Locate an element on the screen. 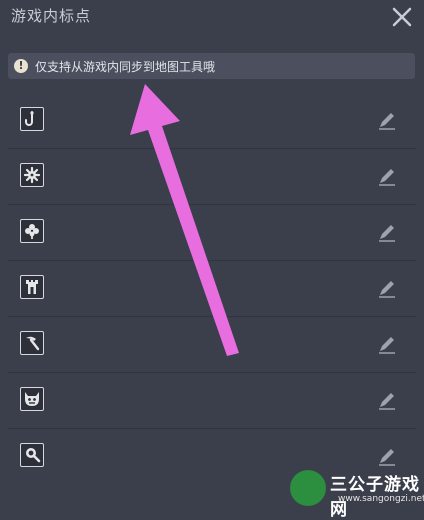 The image size is (424, 520). demon-mask-icon is located at coordinates (32, 399).